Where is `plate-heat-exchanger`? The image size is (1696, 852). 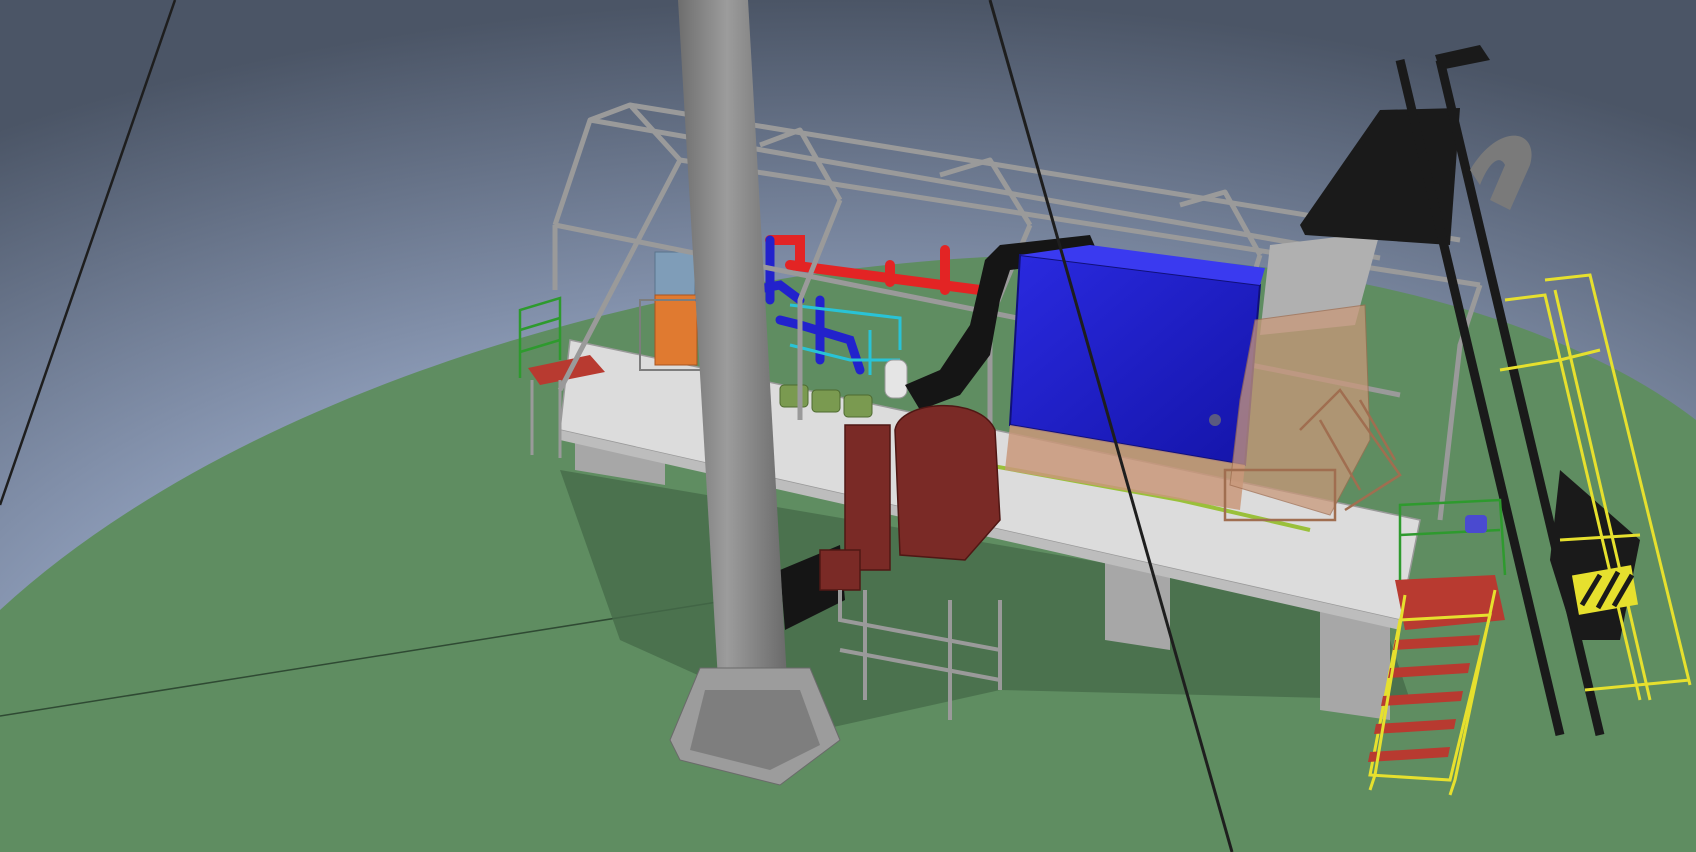 plate-heat-exchanger is located at coordinates (676, 330).